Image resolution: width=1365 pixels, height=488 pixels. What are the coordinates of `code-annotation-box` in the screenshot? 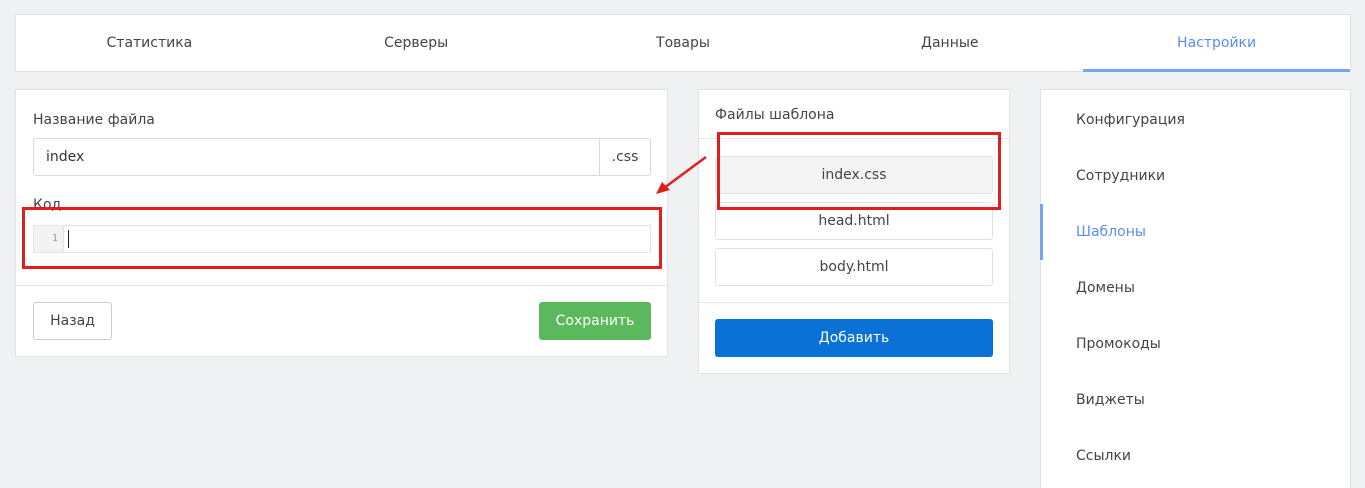 It's located at (342, 238).